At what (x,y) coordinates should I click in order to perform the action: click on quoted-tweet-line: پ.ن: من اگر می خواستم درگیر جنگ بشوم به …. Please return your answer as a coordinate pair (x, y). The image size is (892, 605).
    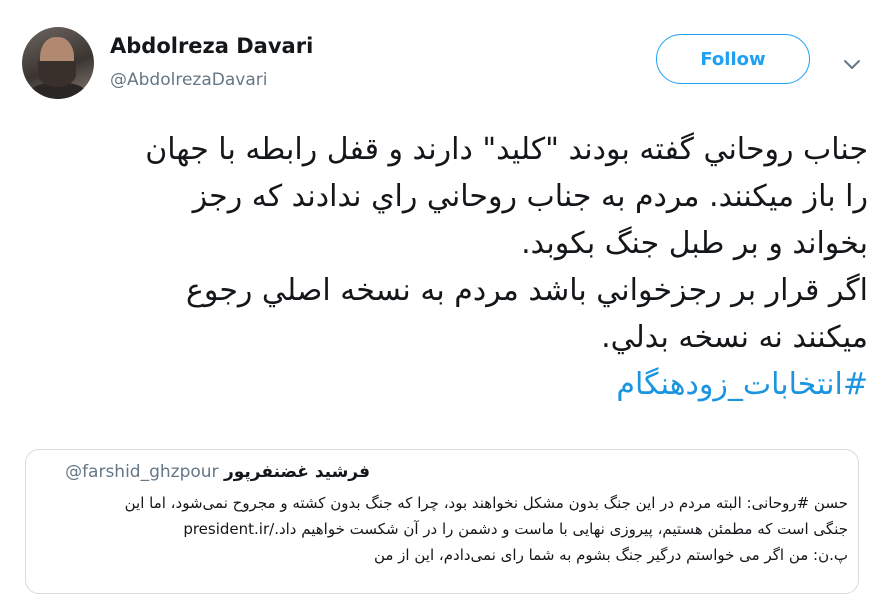
    Looking at the image, I should click on (610, 555).